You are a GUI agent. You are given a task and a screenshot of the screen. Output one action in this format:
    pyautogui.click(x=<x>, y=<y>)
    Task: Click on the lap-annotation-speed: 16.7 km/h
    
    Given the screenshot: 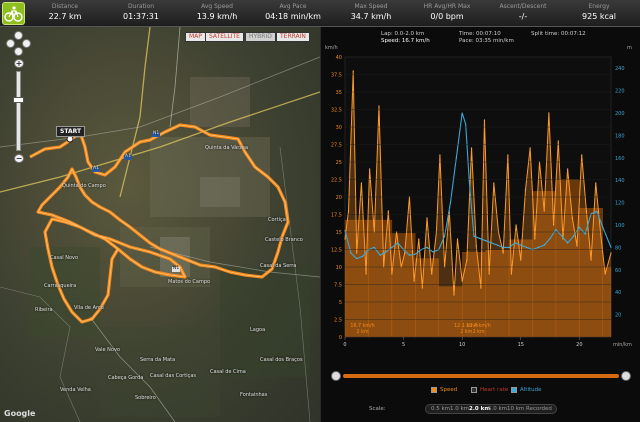 What is the action you would take?
    pyautogui.click(x=362, y=326)
    